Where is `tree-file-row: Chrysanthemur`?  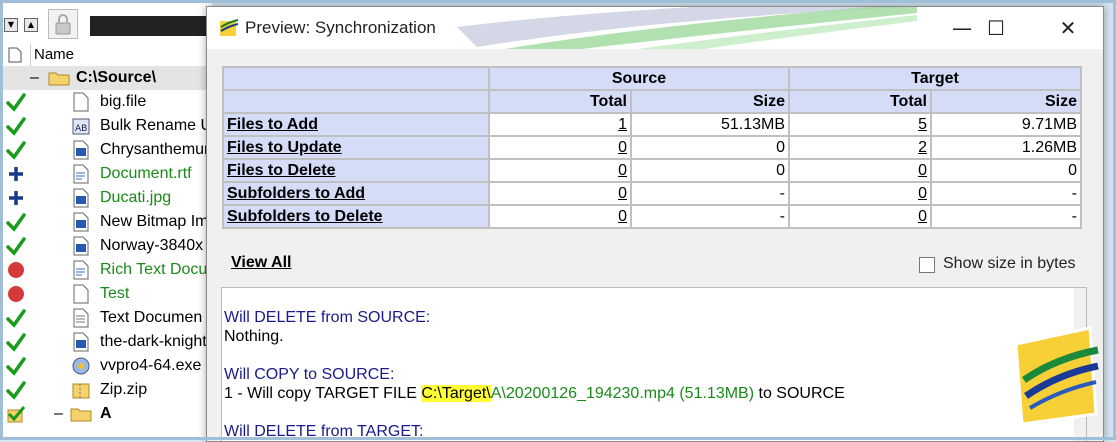 tree-file-row: Chrysanthemur is located at coordinates (106, 150).